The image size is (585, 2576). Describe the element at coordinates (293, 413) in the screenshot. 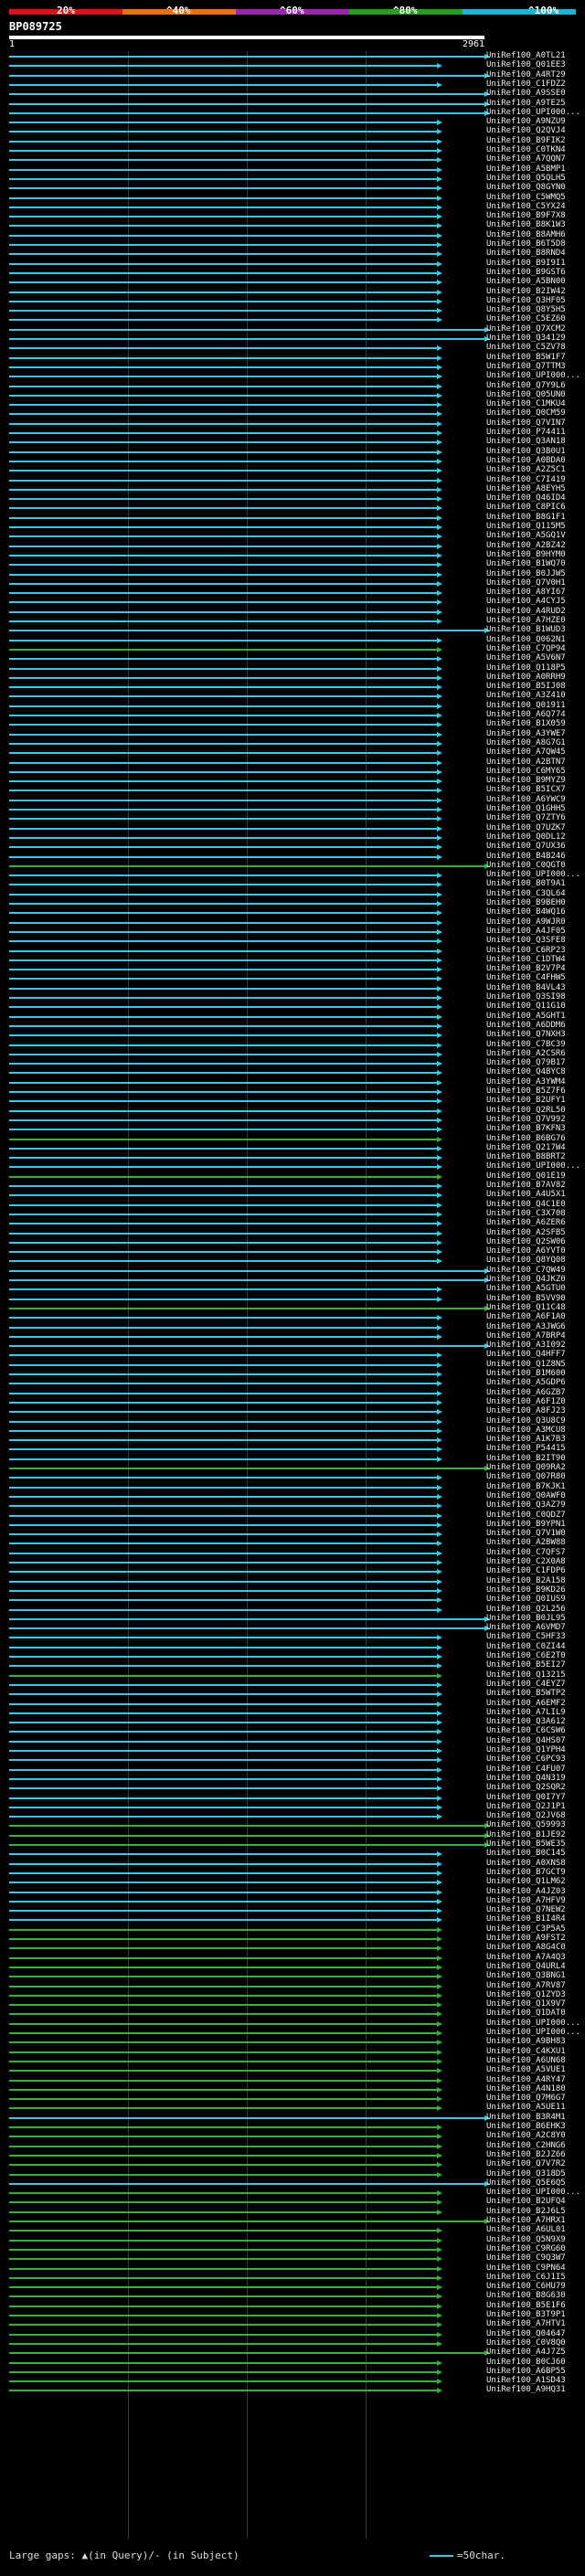

I see `hit-row: UniRef100_Q0CM59` at that location.